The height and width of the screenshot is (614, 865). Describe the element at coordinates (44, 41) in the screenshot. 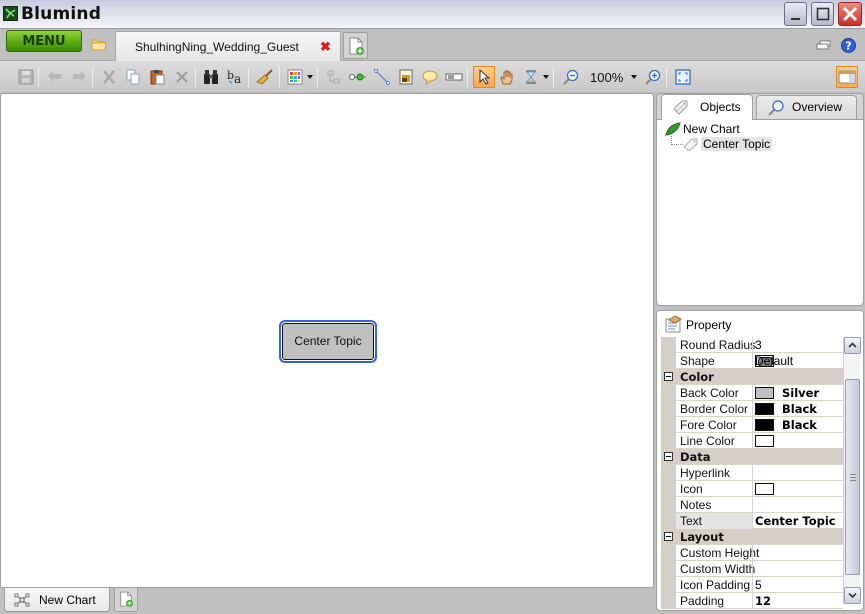

I see `menu-button: MENU` at that location.